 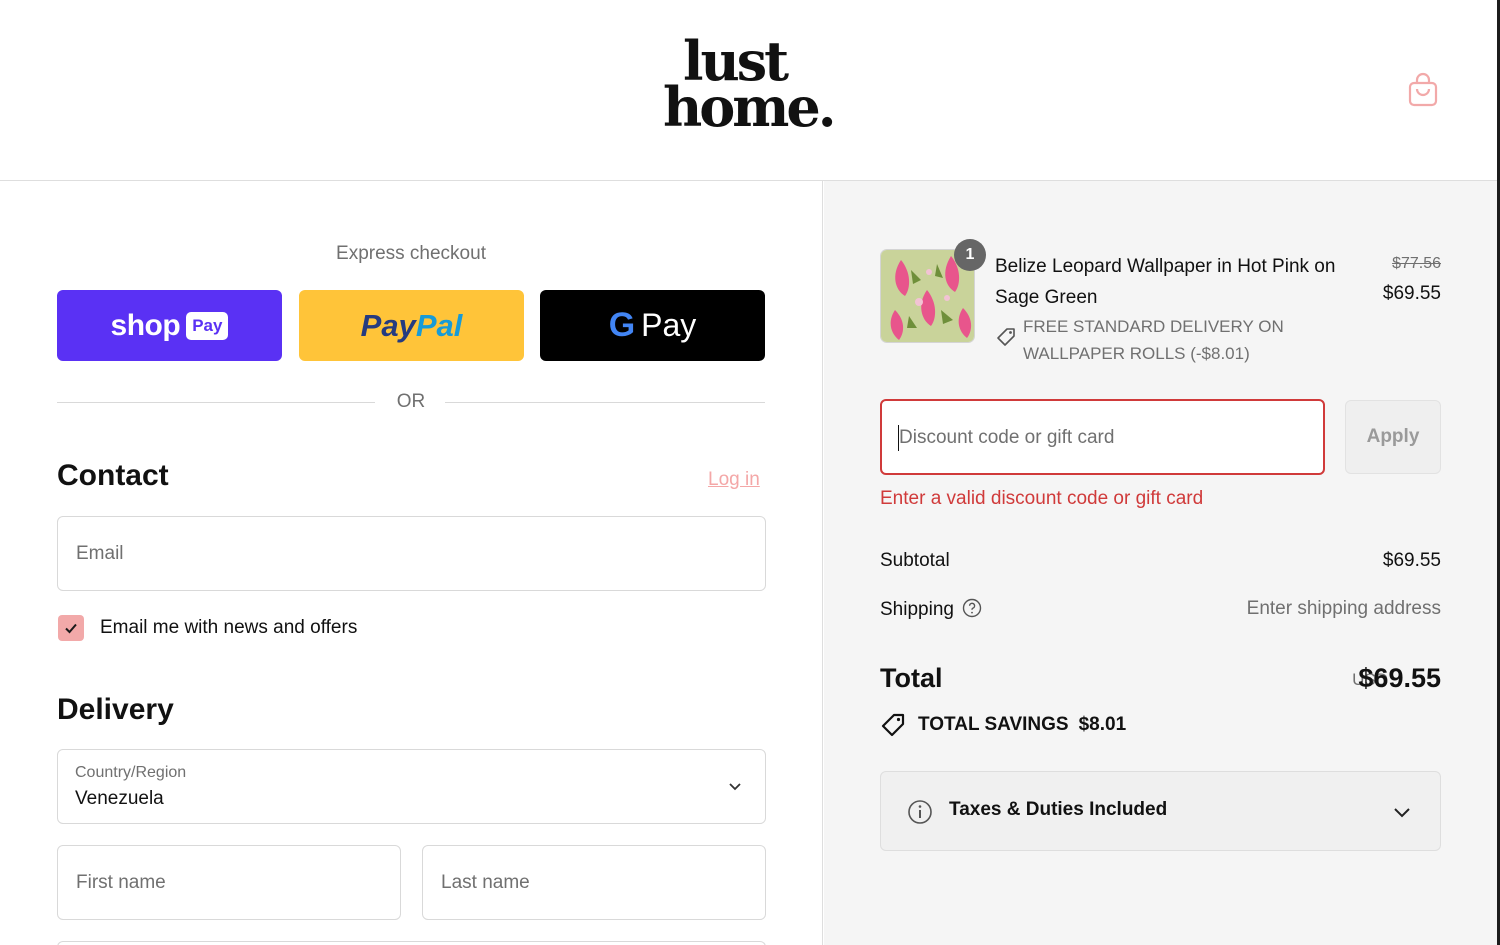 What do you see at coordinates (605, 402) in the screenshot?
I see `divider-line-right` at bounding box center [605, 402].